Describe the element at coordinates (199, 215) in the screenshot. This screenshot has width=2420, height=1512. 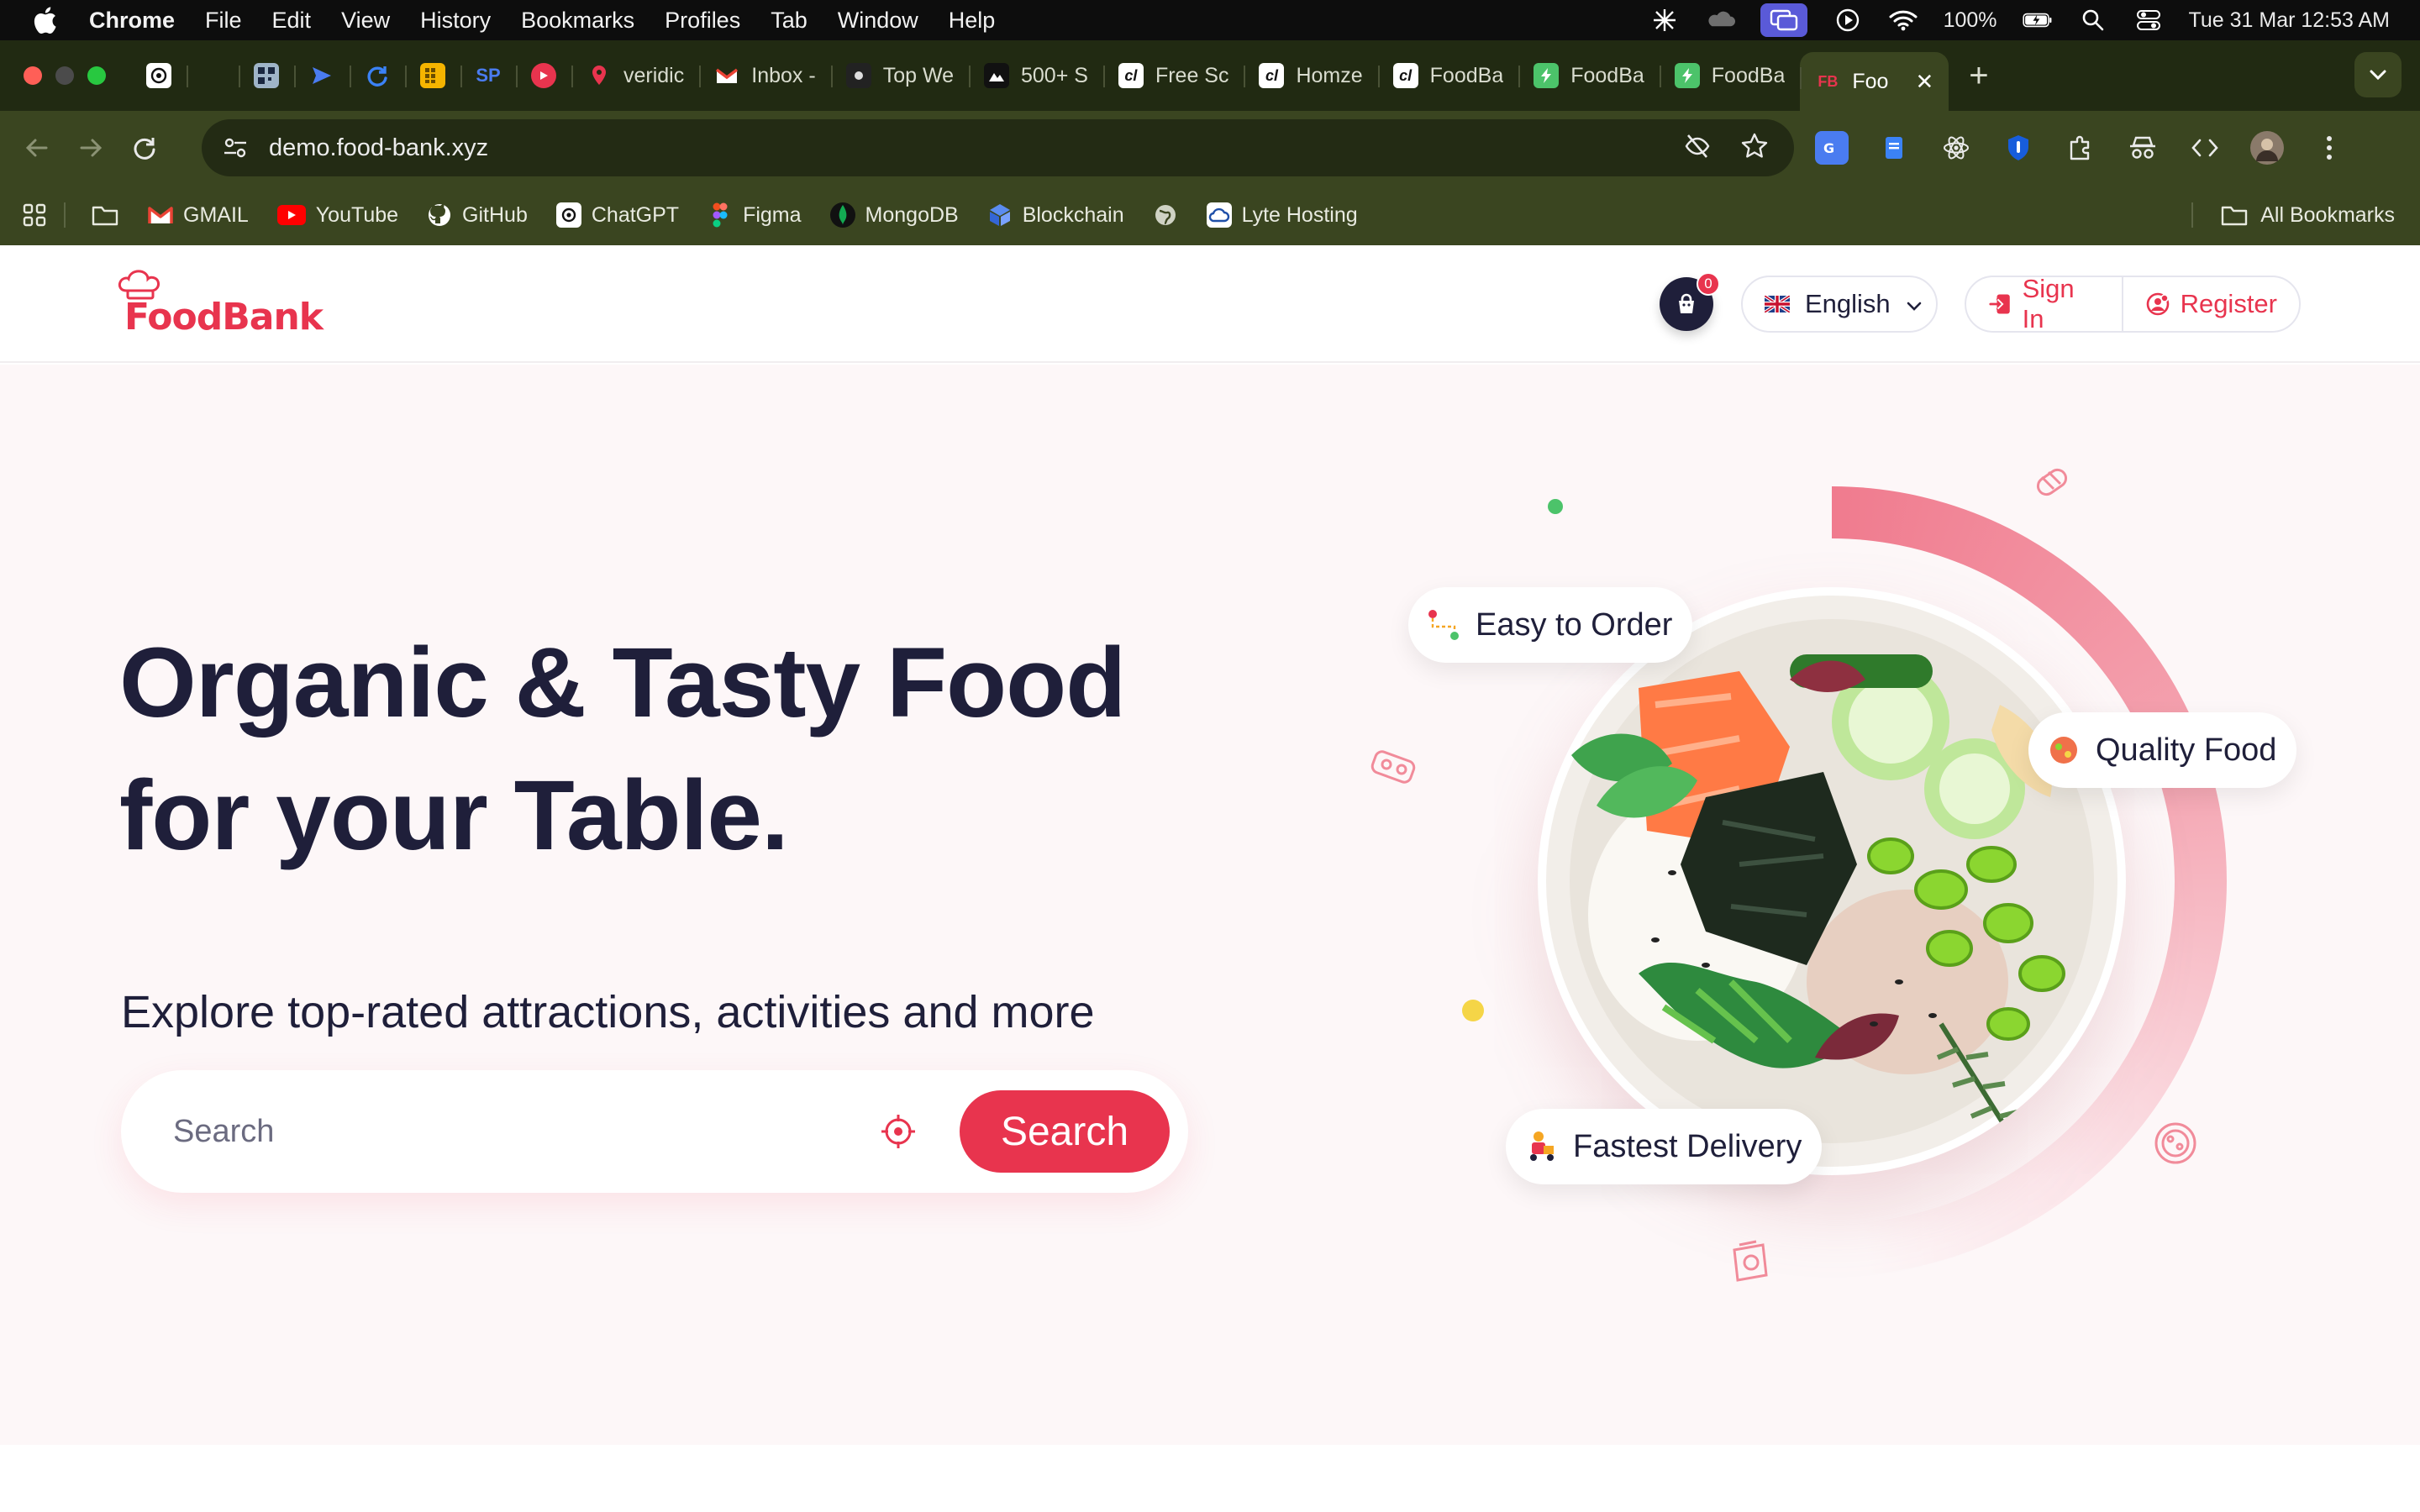
I see `bookmark-gmail: GMAIL` at that location.